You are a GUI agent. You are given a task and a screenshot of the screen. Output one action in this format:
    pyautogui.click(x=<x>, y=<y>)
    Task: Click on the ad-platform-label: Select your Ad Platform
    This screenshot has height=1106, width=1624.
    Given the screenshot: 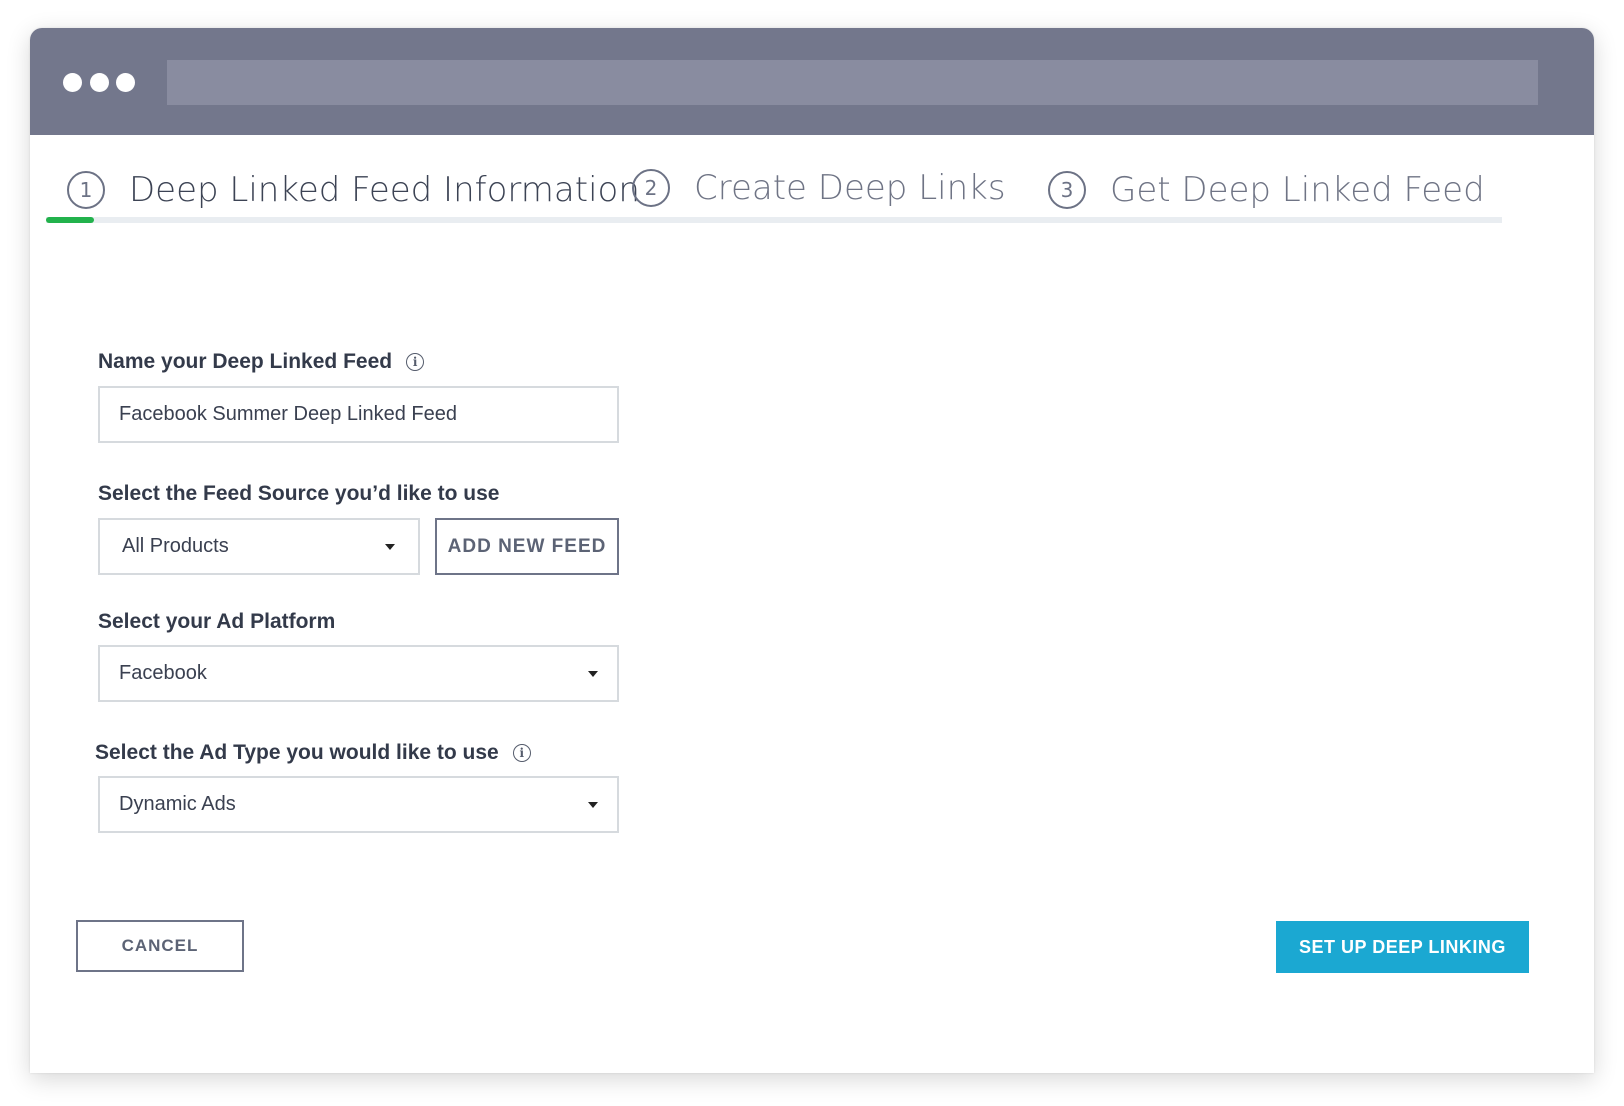 What is the action you would take?
    pyautogui.click(x=216, y=622)
    